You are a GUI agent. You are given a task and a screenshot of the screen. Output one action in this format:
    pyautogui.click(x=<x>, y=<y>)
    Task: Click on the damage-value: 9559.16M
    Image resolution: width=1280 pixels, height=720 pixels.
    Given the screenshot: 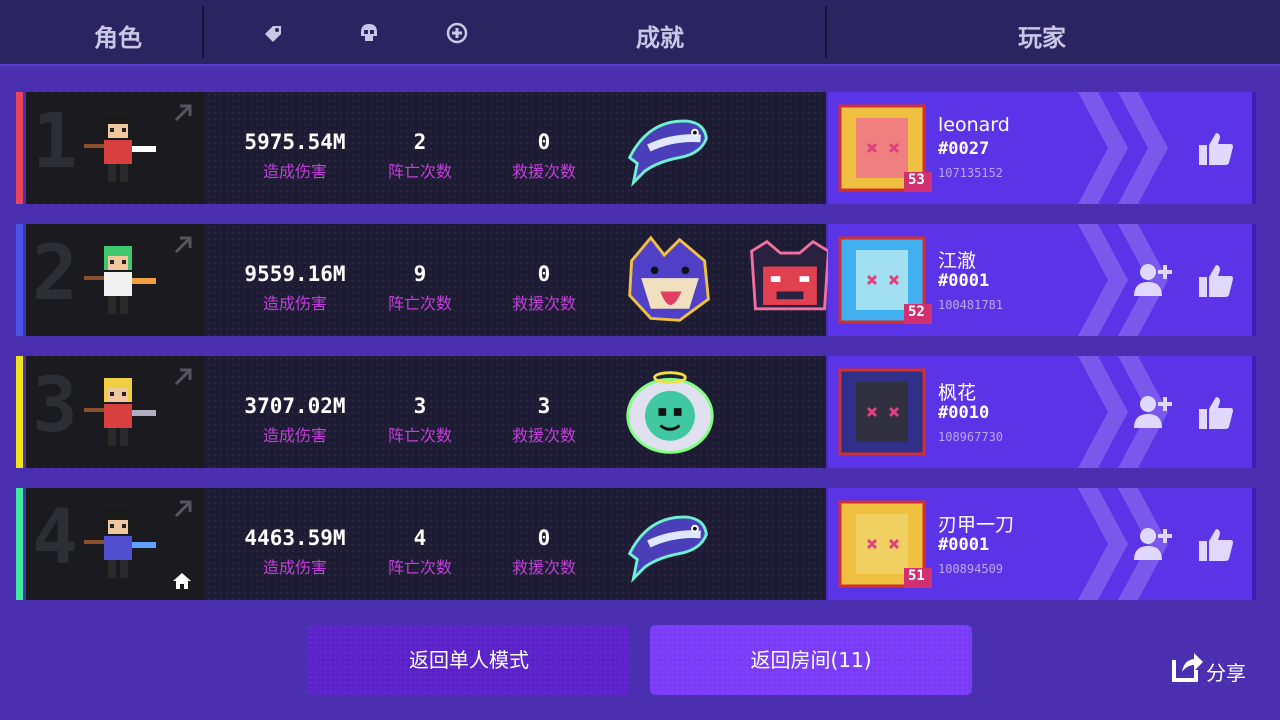 What is the action you would take?
    pyautogui.click(x=295, y=274)
    